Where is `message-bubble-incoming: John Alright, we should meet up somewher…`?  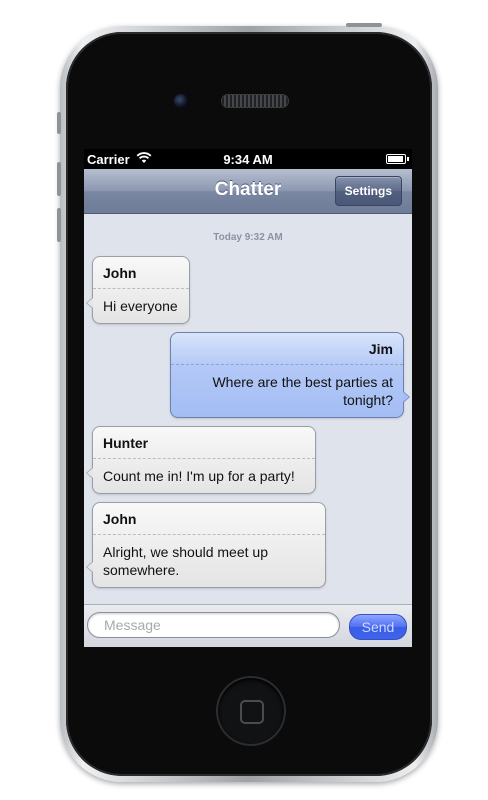 message-bubble-incoming: John Alright, we should meet up somewher… is located at coordinates (206, 545).